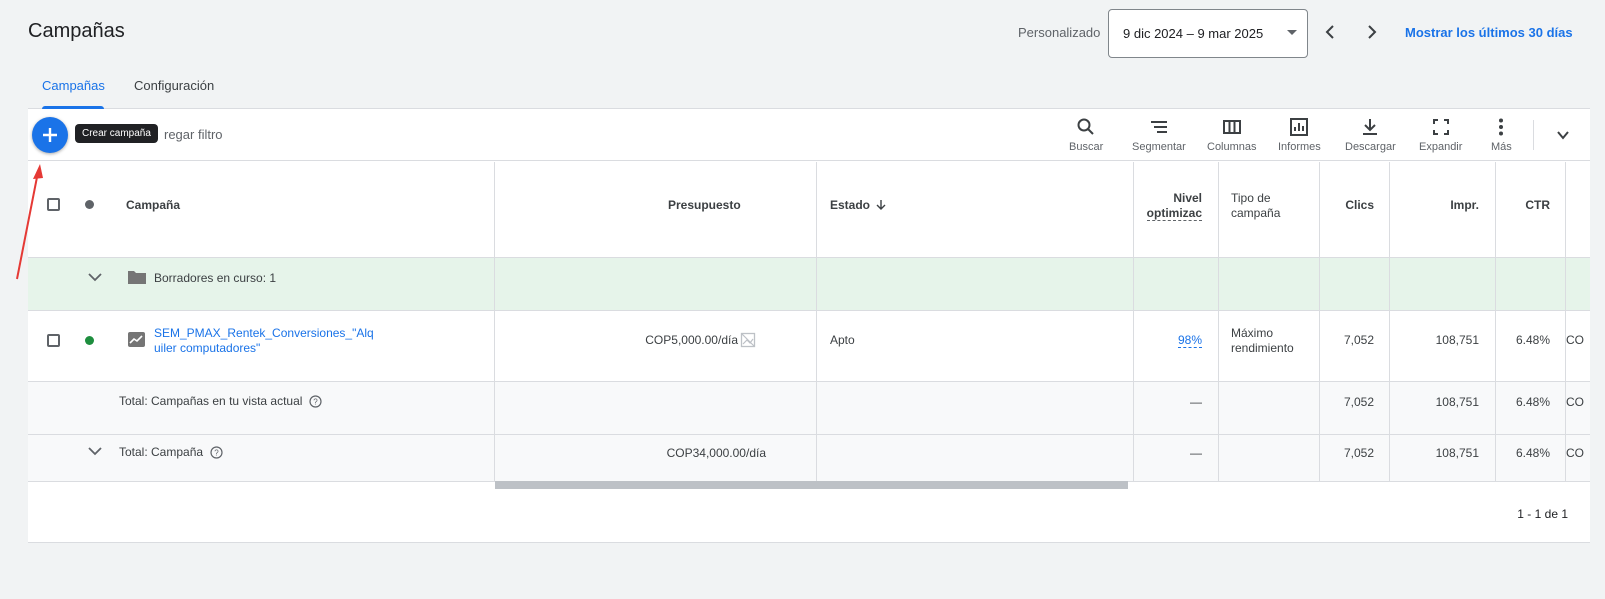  I want to click on header-status: Estado, so click(858, 205).